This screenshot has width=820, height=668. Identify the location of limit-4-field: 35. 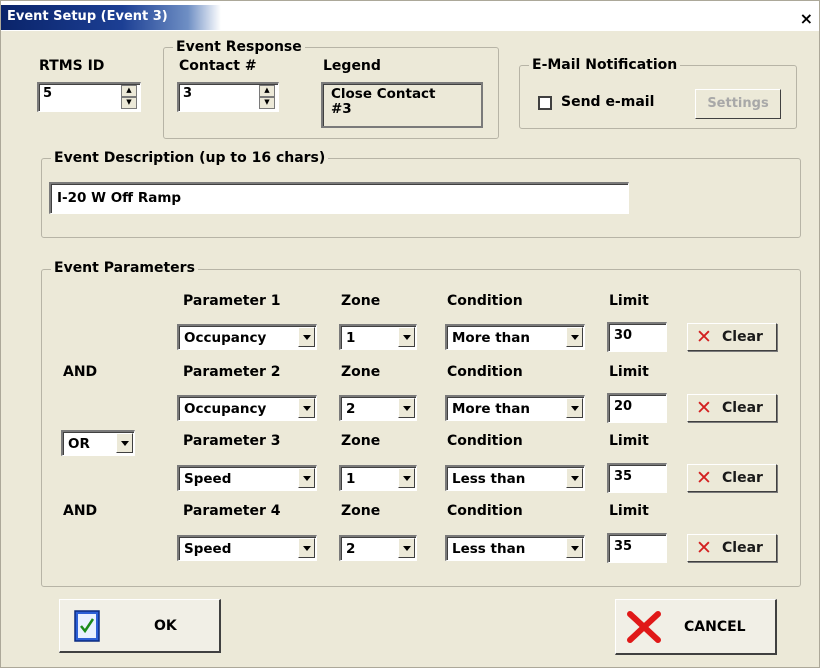
(637, 548).